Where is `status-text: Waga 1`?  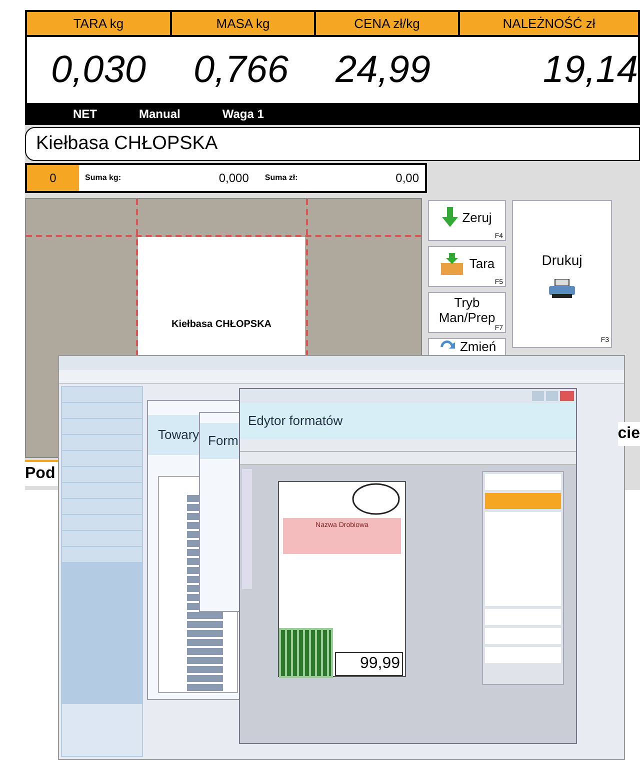
status-text: Waga 1 is located at coordinates (243, 114).